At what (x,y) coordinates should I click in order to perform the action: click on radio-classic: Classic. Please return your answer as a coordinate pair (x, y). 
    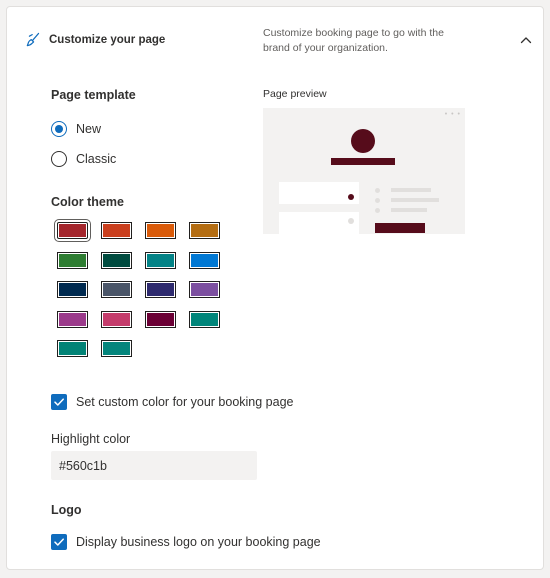
    Looking at the image, I should click on (83, 159).